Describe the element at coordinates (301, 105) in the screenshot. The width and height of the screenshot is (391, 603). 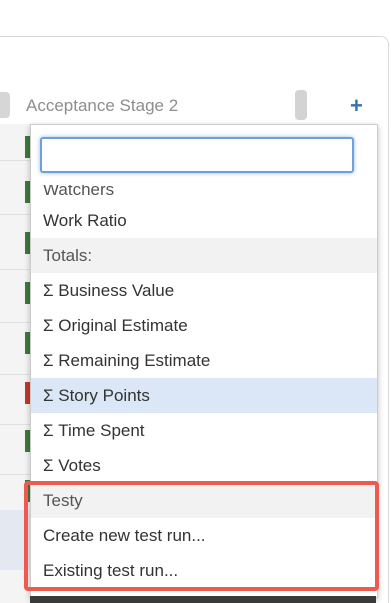
I see `column-scroll-handle` at that location.